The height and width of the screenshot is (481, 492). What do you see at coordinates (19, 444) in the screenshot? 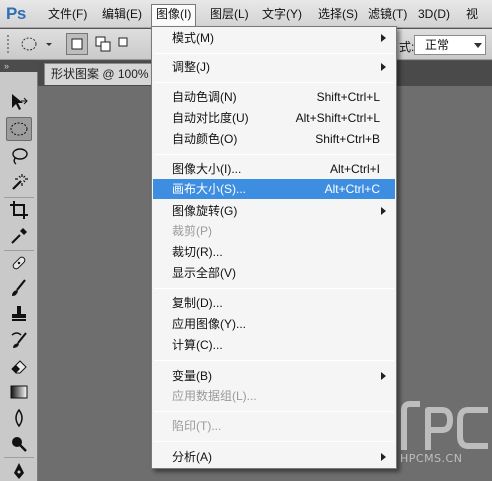
I see `dodge-tool-icon` at bounding box center [19, 444].